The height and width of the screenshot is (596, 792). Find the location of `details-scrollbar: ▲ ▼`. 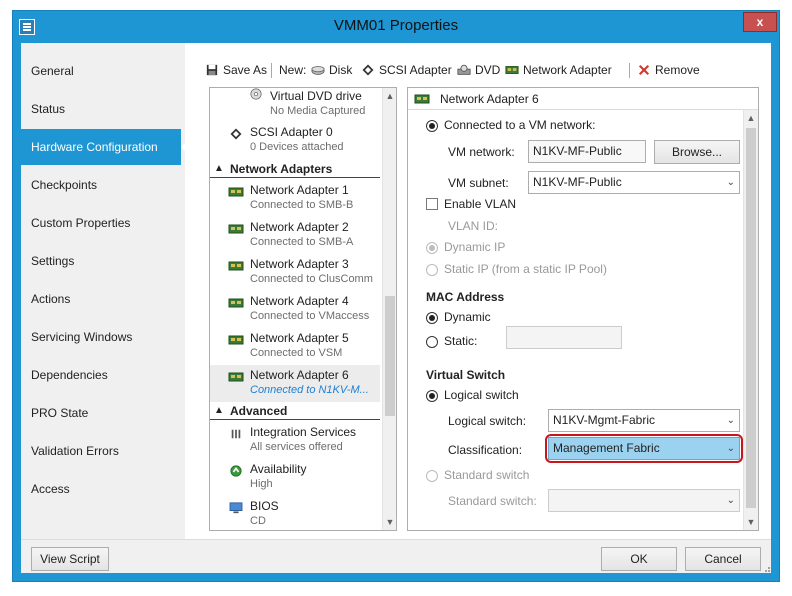

details-scrollbar: ▲ ▼ is located at coordinates (750, 320).